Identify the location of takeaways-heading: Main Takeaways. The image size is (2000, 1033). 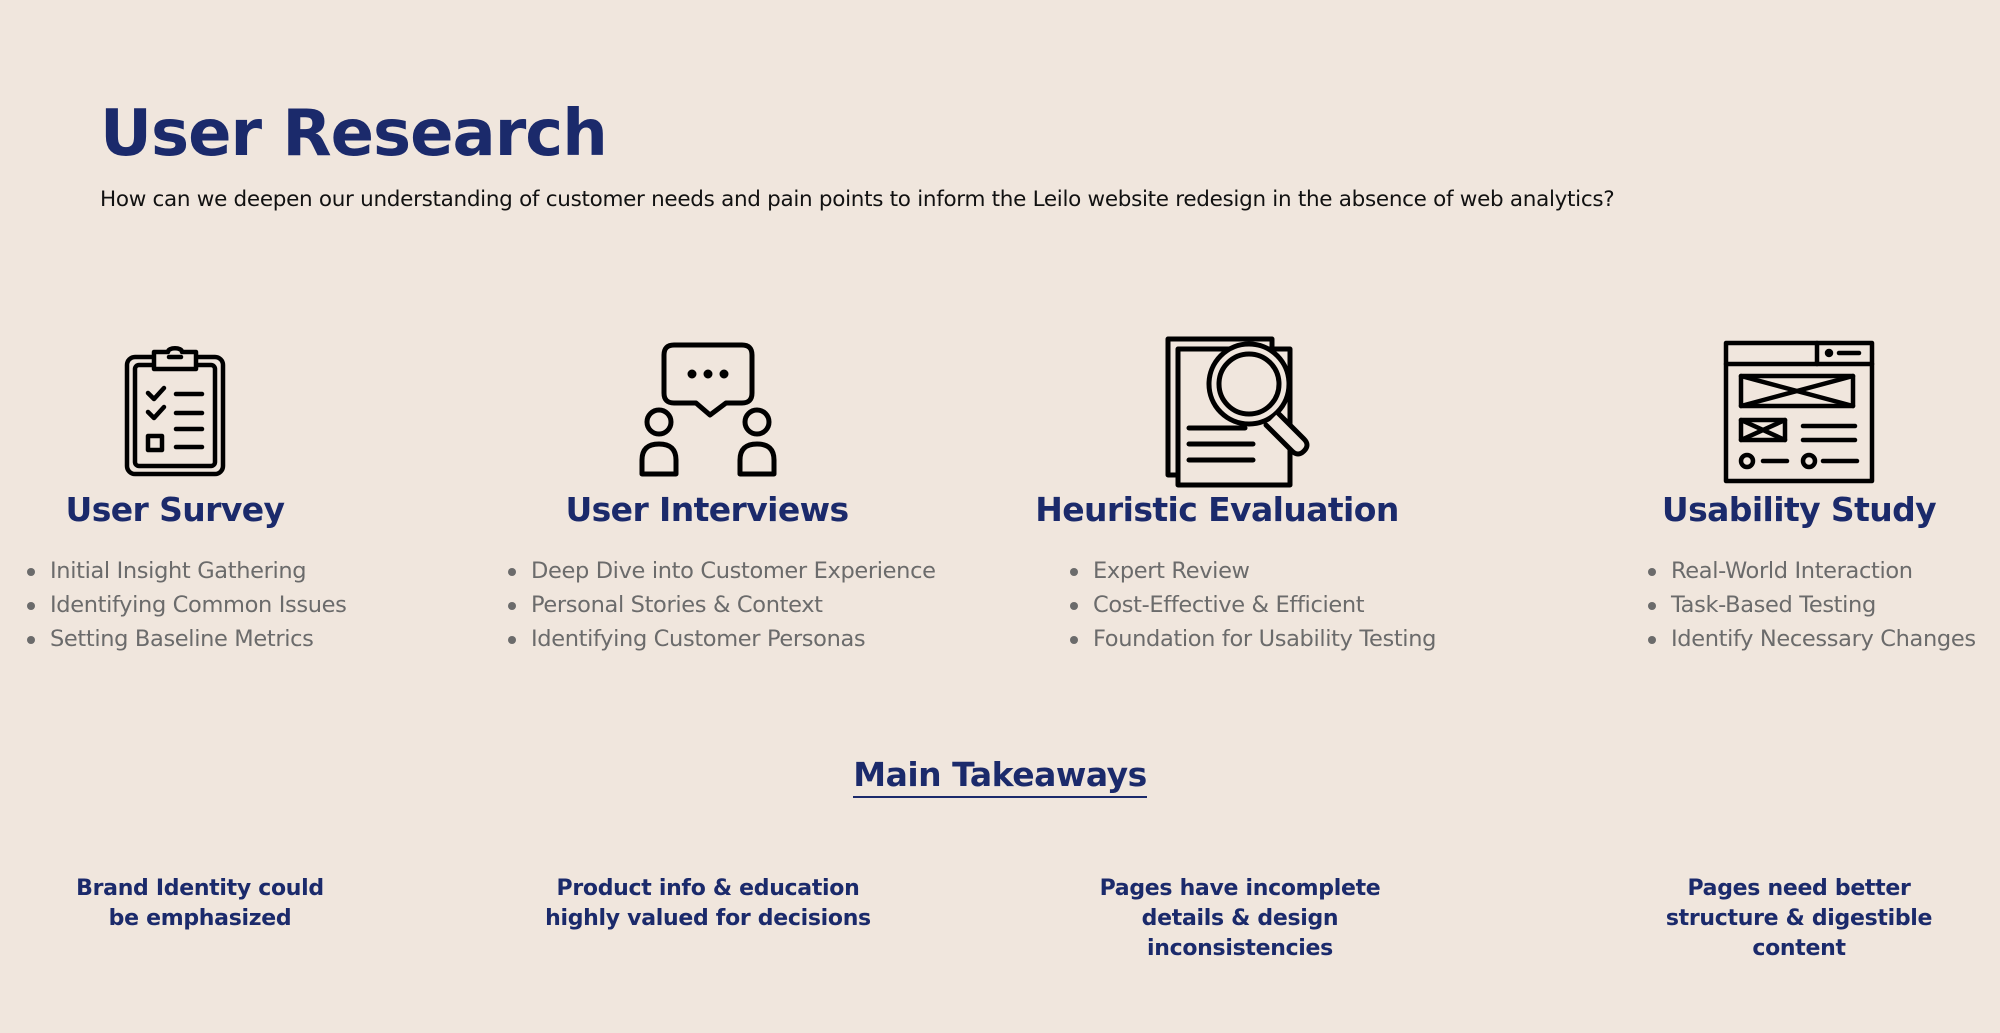
(1000, 776).